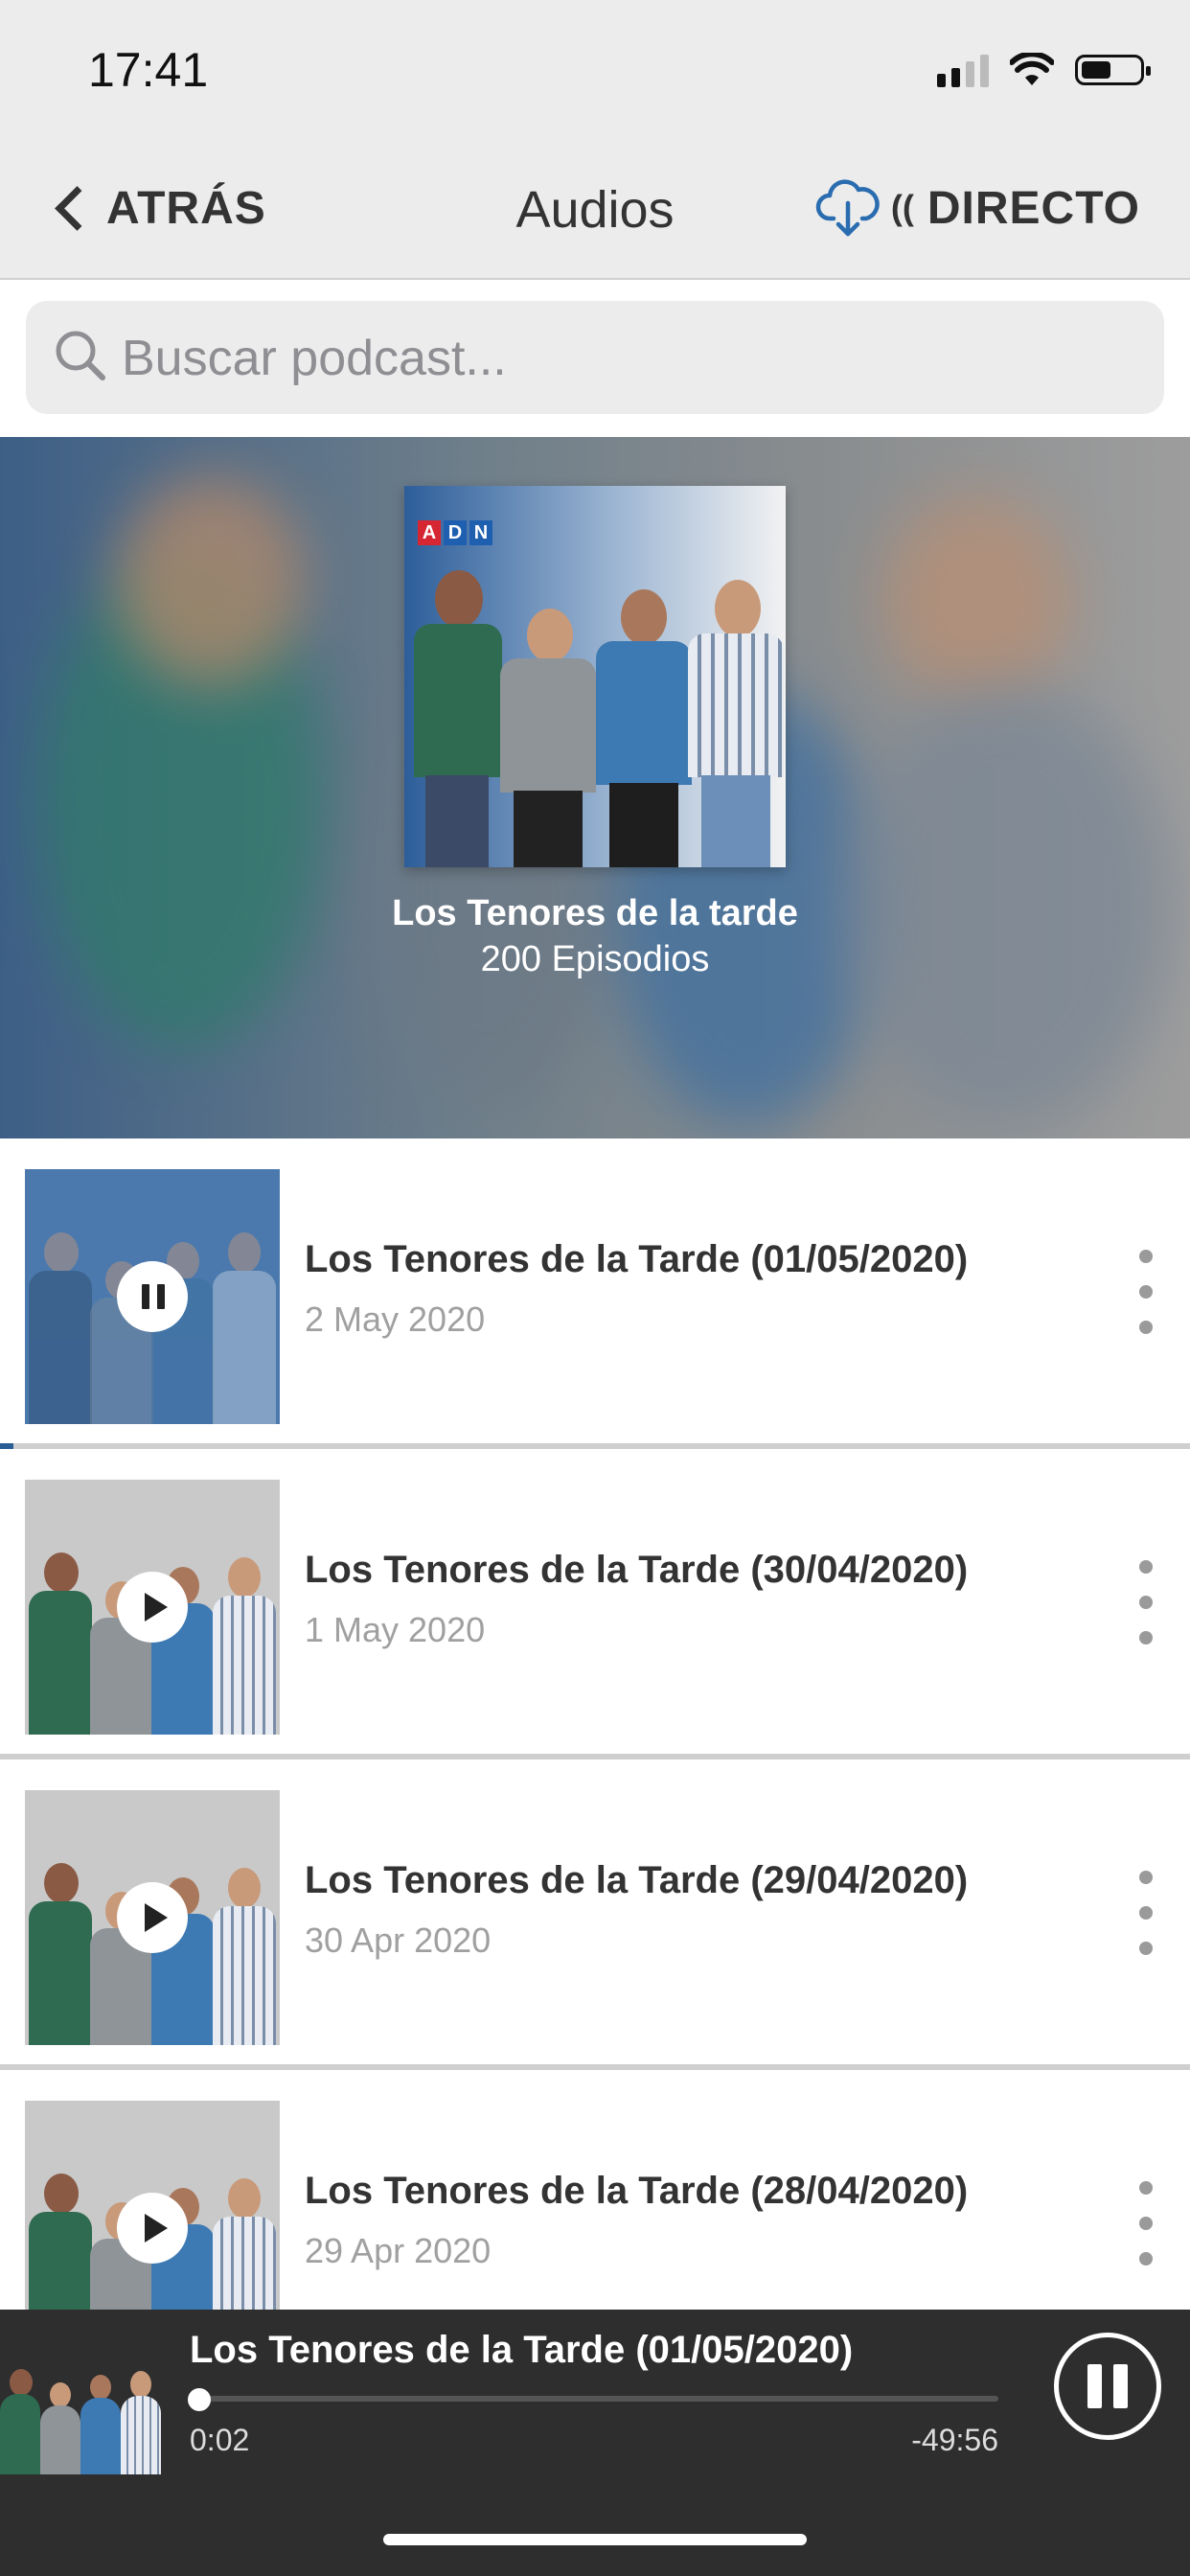 The height and width of the screenshot is (2576, 1190). Describe the element at coordinates (955, 2440) in the screenshot. I see `remaining-time: -49:56` at that location.